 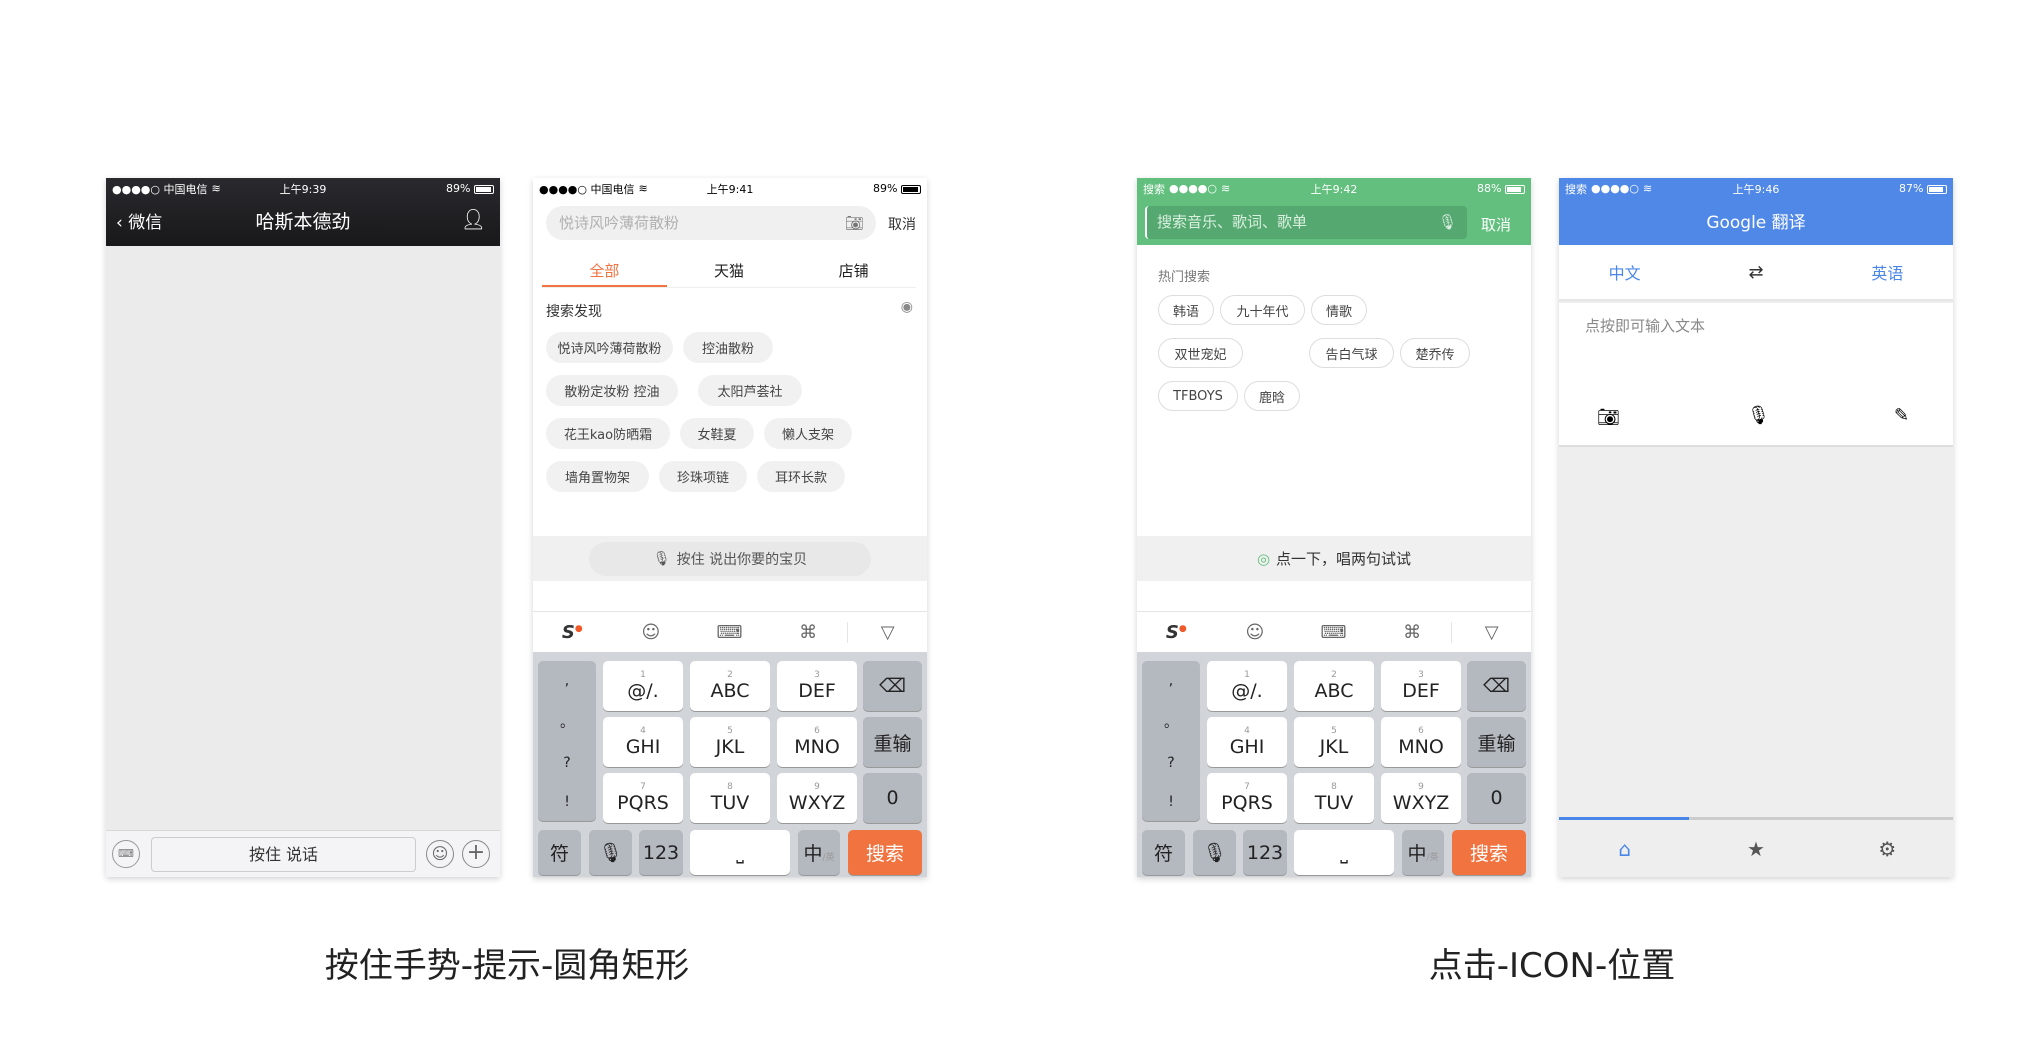 I want to click on tab-all: 全部, so click(x=604, y=273).